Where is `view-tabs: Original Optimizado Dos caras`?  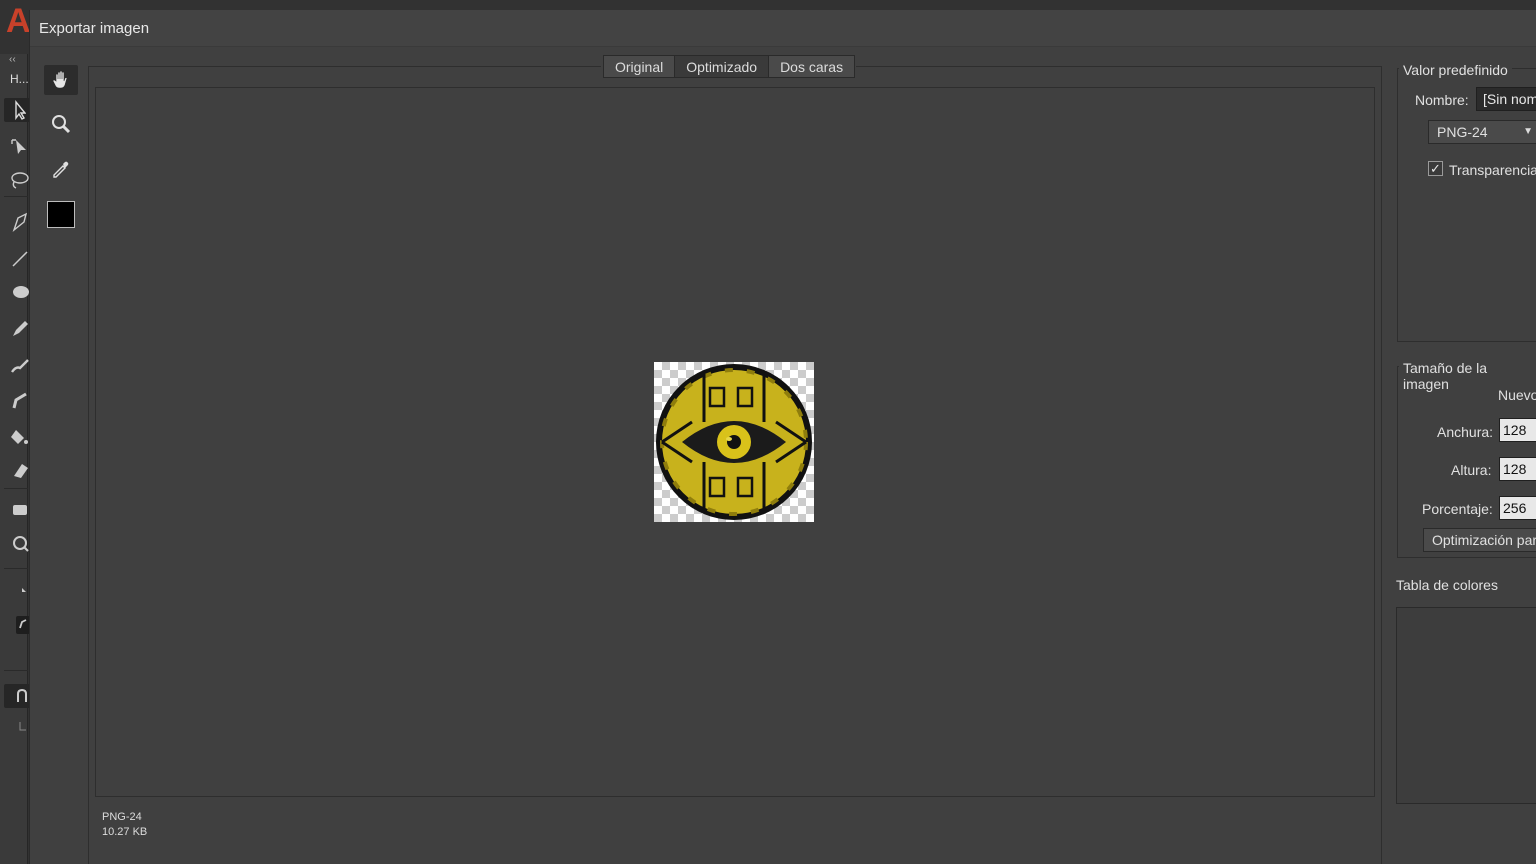 view-tabs: Original Optimizado Dos caras is located at coordinates (729, 66).